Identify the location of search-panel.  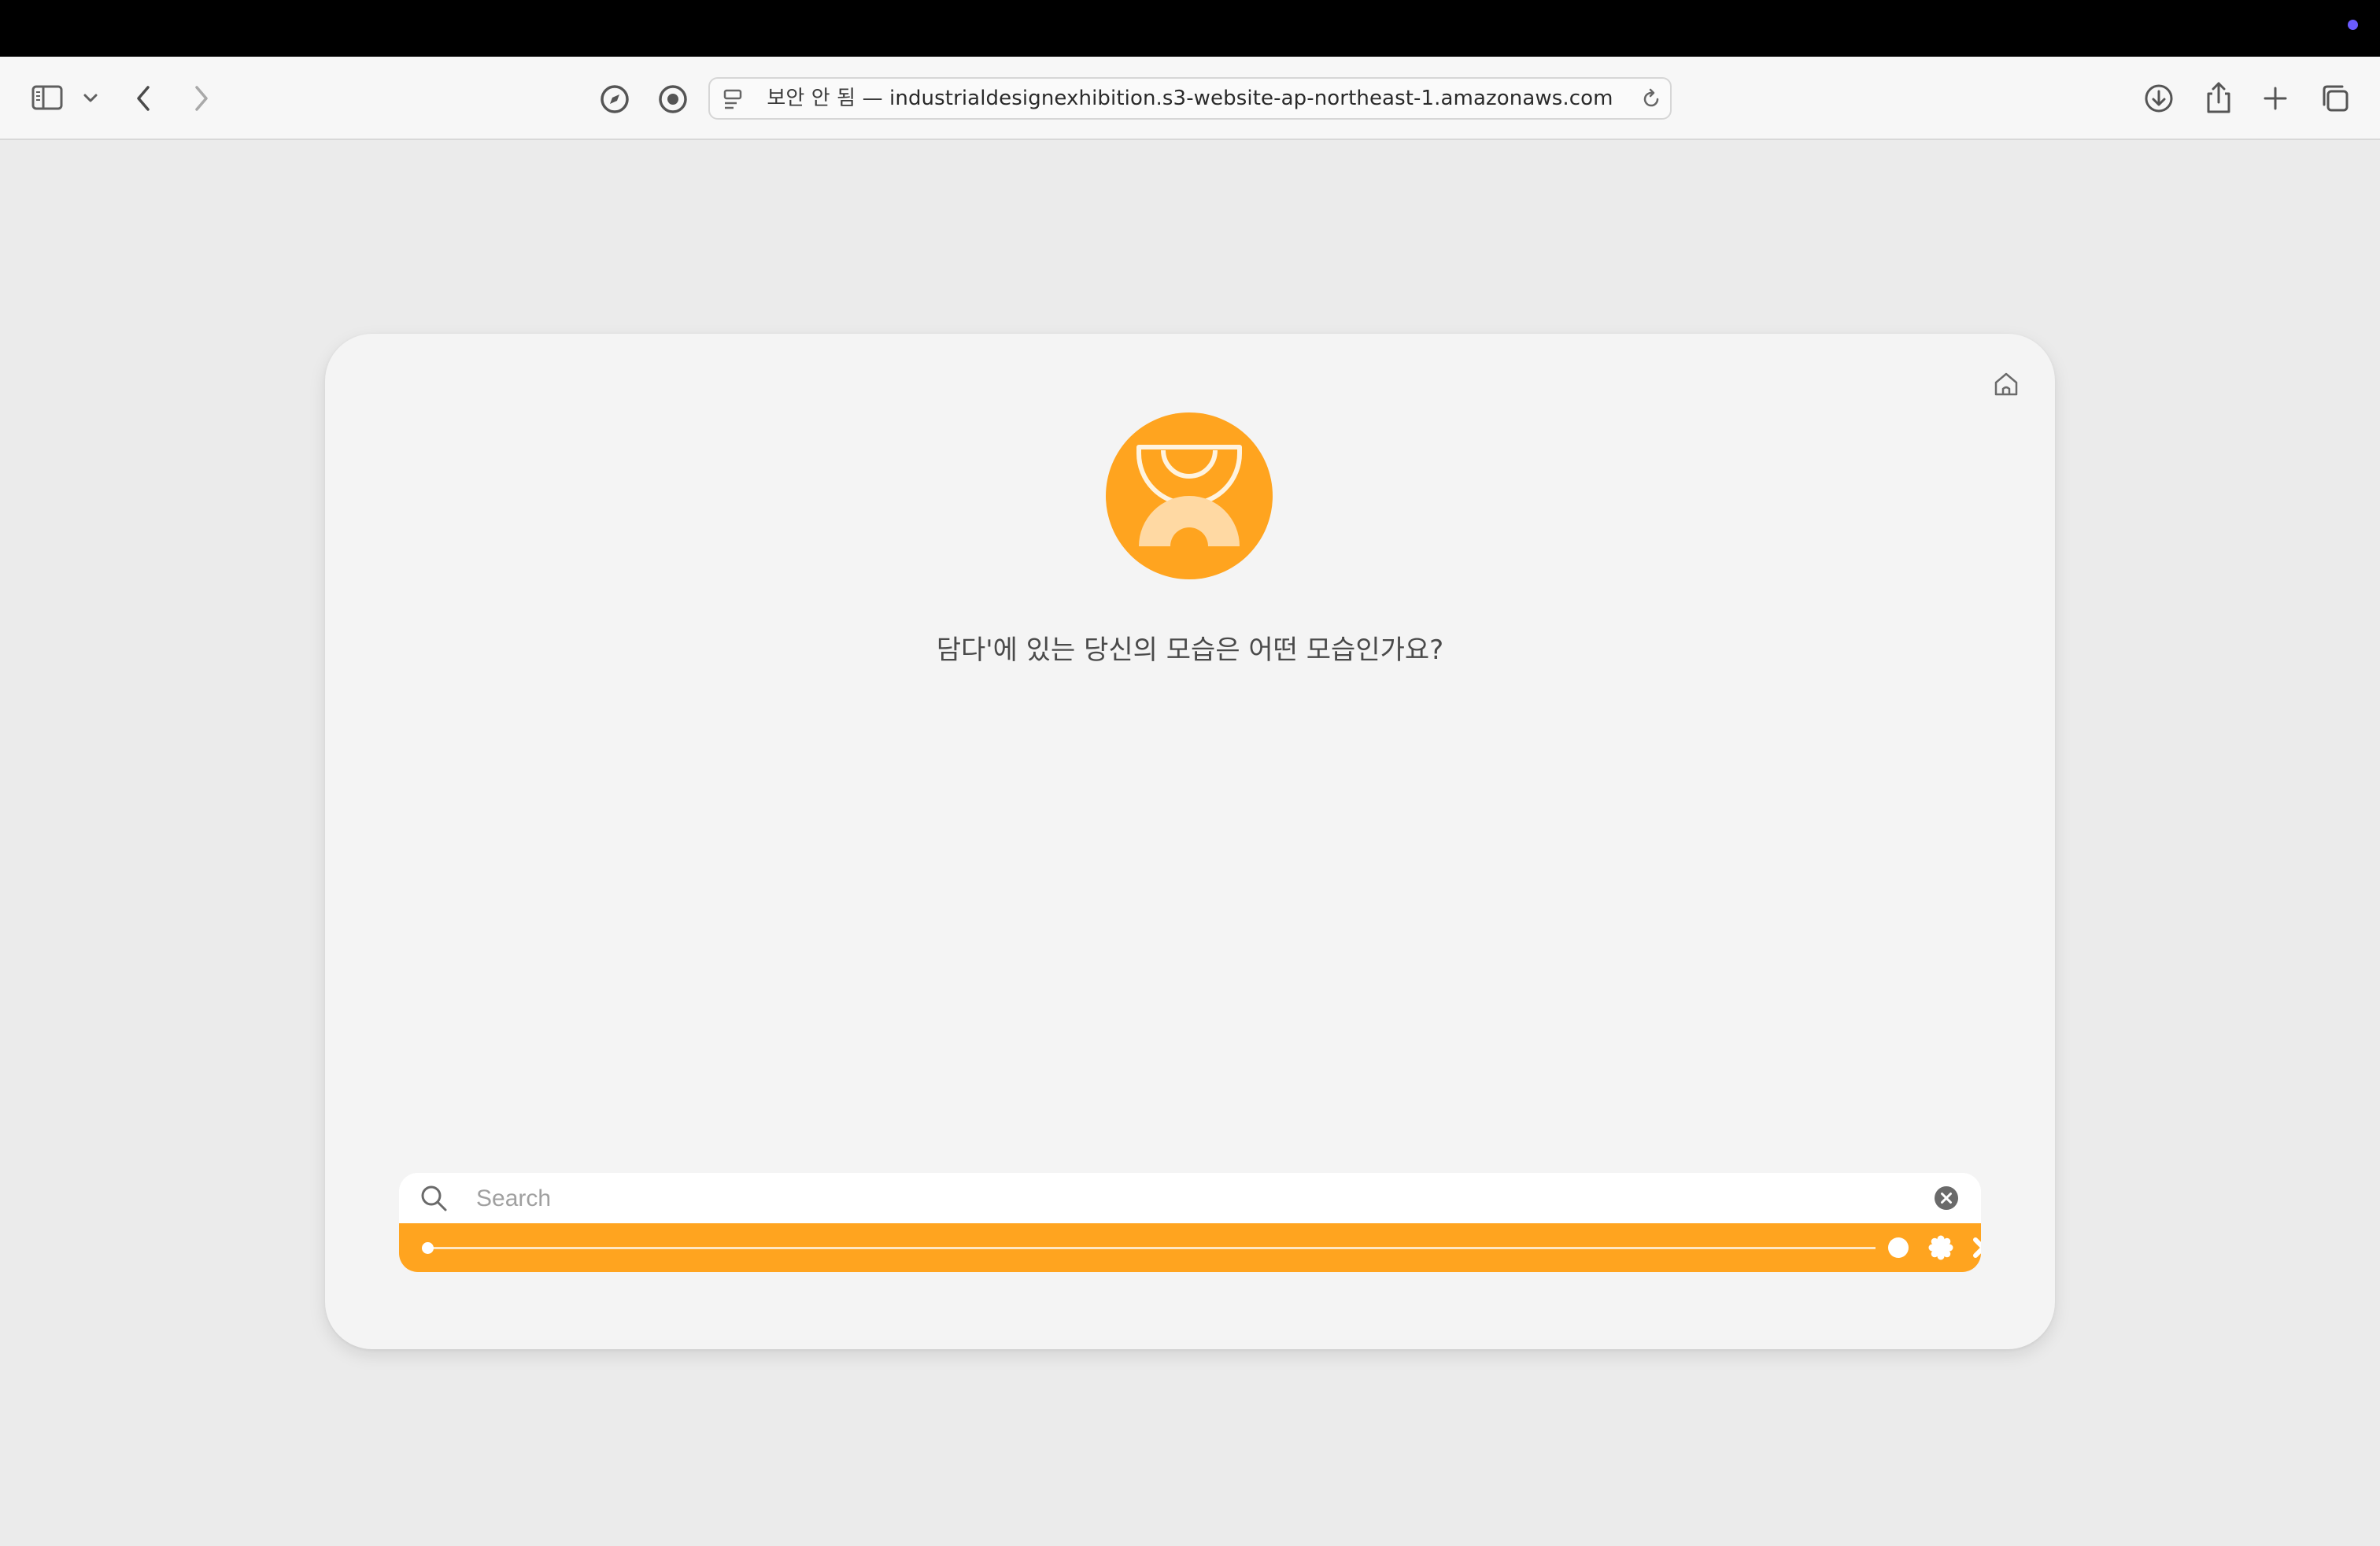
(1190, 1223).